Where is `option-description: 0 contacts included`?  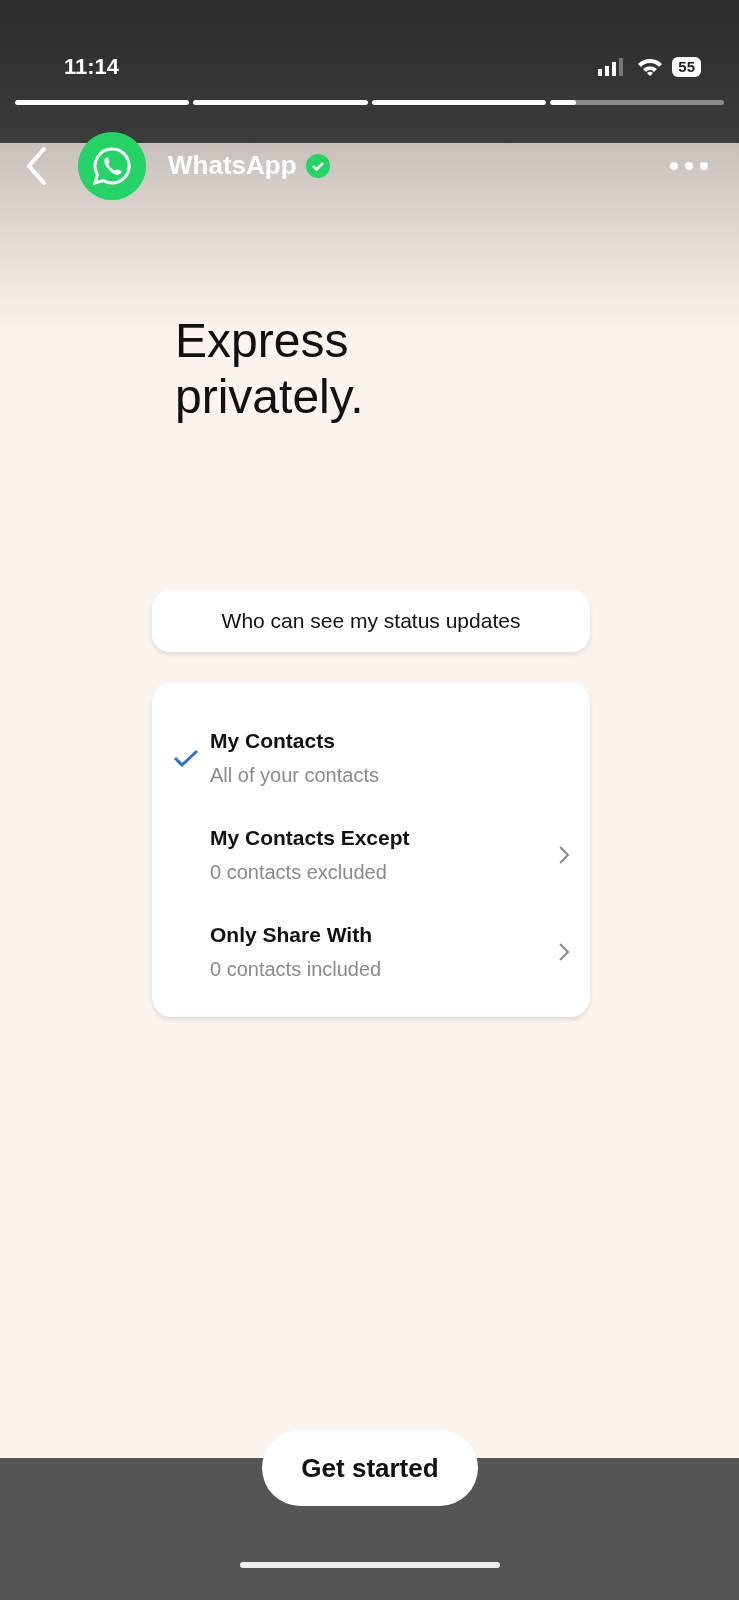 option-description: 0 contacts included is located at coordinates (296, 970).